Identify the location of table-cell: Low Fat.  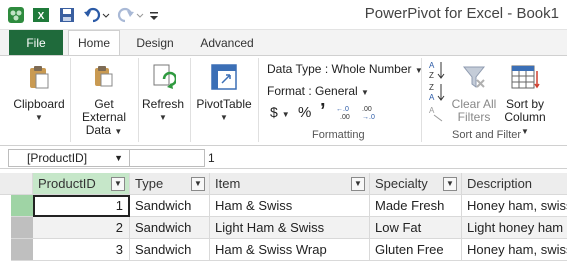
(416, 228).